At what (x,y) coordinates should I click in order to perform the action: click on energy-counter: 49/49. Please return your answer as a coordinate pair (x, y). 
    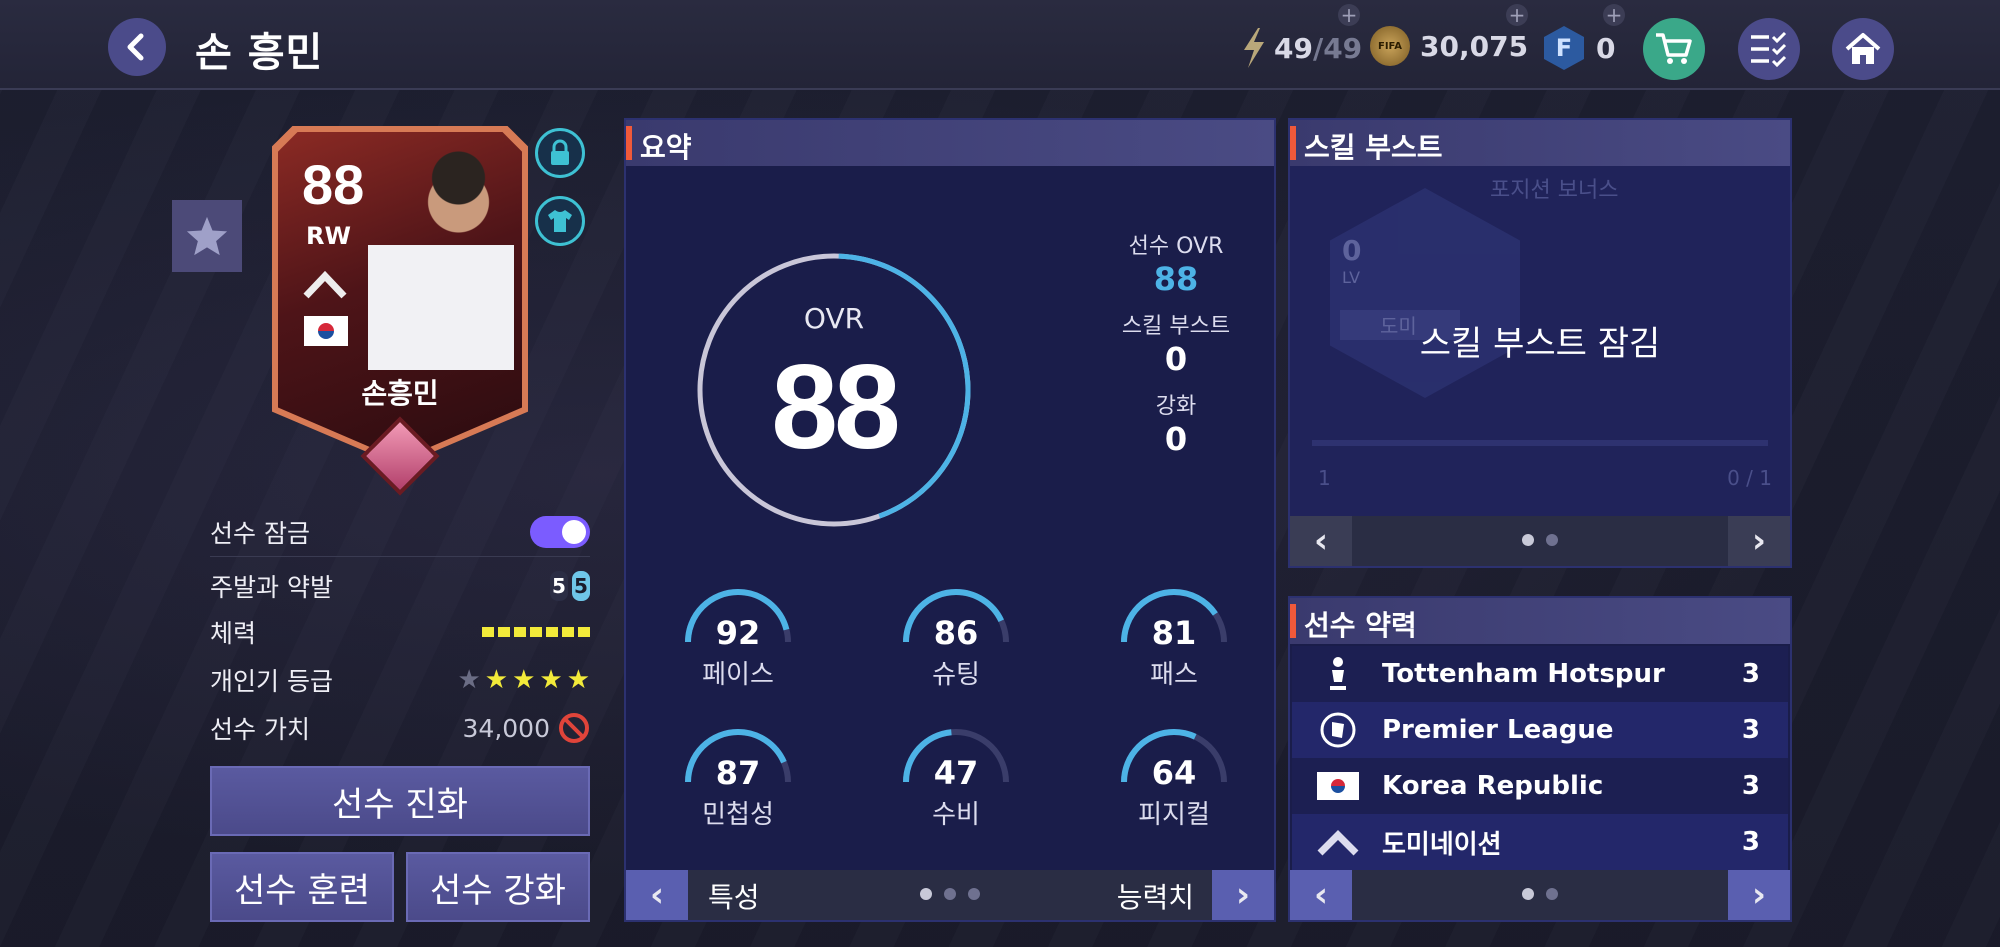
    Looking at the image, I should click on (1301, 48).